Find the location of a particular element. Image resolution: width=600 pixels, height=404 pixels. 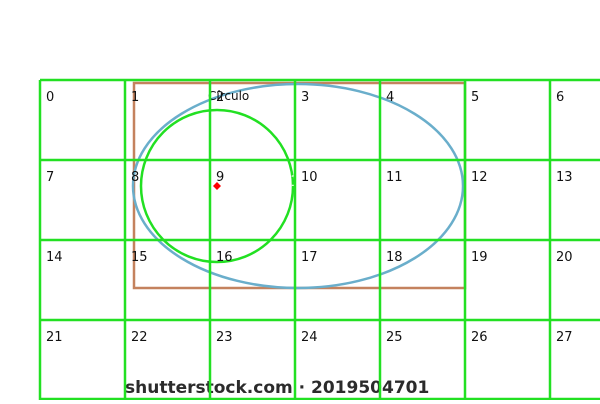

cell-label-7: 7 is located at coordinates (50, 177).